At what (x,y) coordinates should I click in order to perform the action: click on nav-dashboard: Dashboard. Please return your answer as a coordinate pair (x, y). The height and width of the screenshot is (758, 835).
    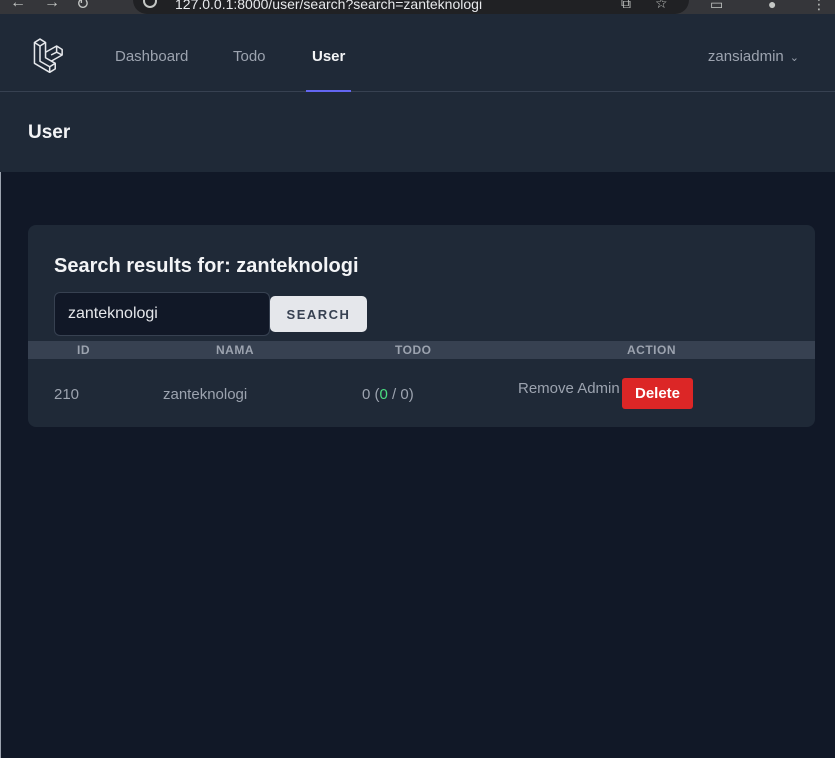
    Looking at the image, I should click on (151, 70).